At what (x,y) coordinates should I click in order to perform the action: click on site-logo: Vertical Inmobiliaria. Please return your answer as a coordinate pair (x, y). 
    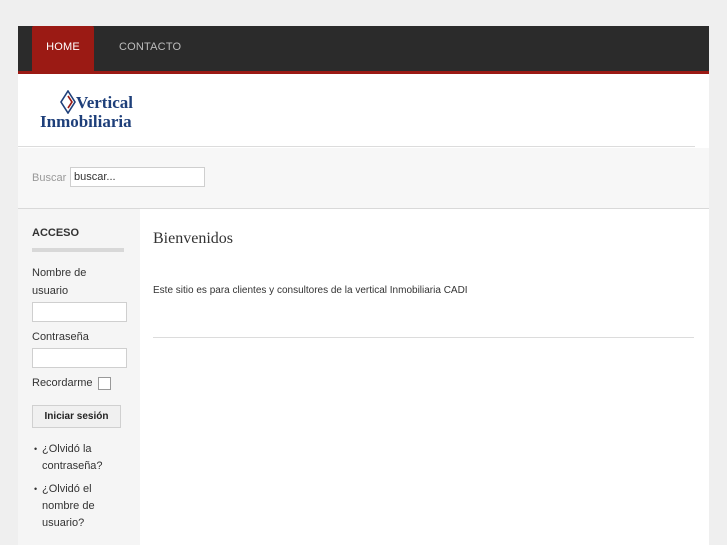
    Looking at the image, I should click on (105, 111).